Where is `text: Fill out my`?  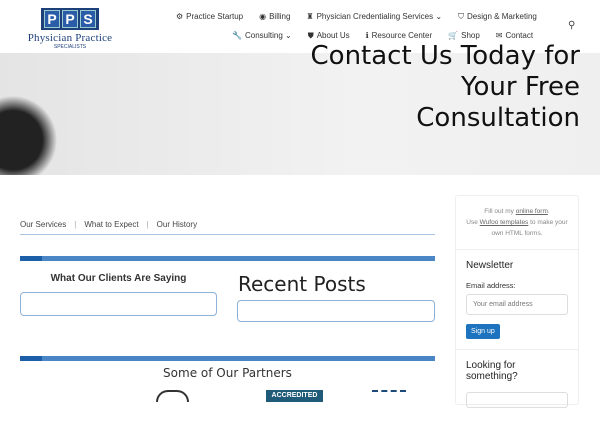
text: Fill out my is located at coordinates (500, 211).